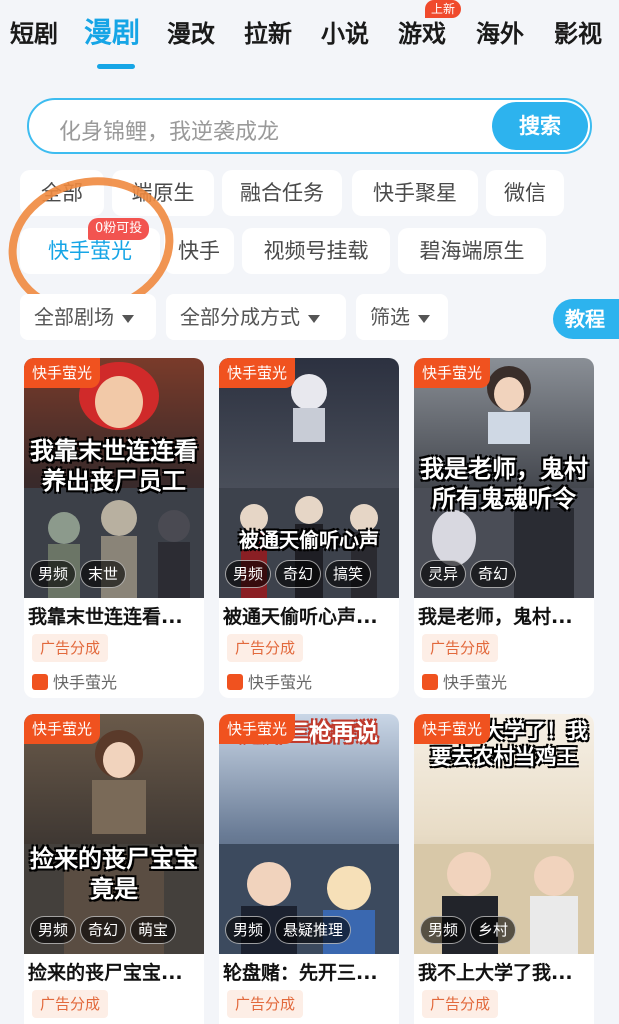  What do you see at coordinates (345, 31) in the screenshot?
I see `tab-novel: 小说` at bounding box center [345, 31].